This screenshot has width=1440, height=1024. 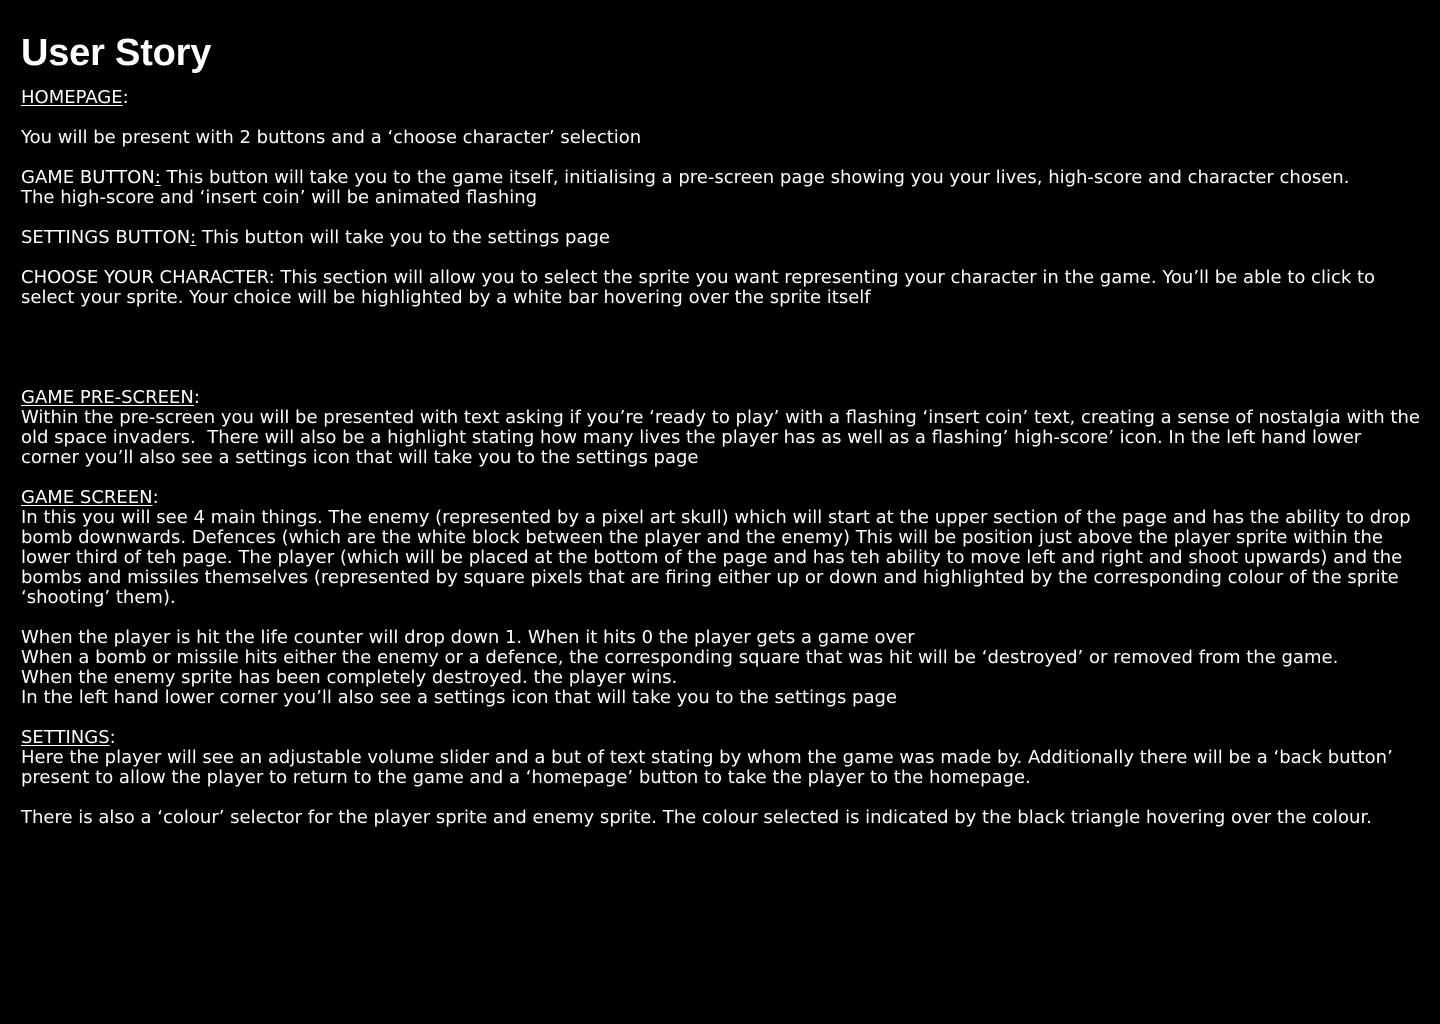 I want to click on game-screen-heading: GAME SCREEN:, so click(x=90, y=497).